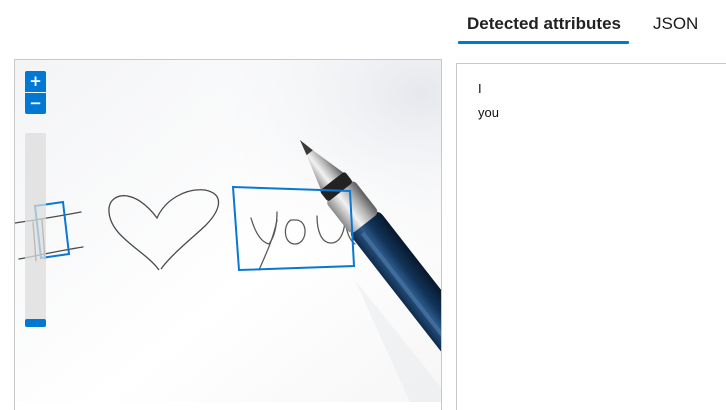 Image resolution: width=726 pixels, height=410 pixels. What do you see at coordinates (35, 81) in the screenshot?
I see `zoom-in-button: +` at bounding box center [35, 81].